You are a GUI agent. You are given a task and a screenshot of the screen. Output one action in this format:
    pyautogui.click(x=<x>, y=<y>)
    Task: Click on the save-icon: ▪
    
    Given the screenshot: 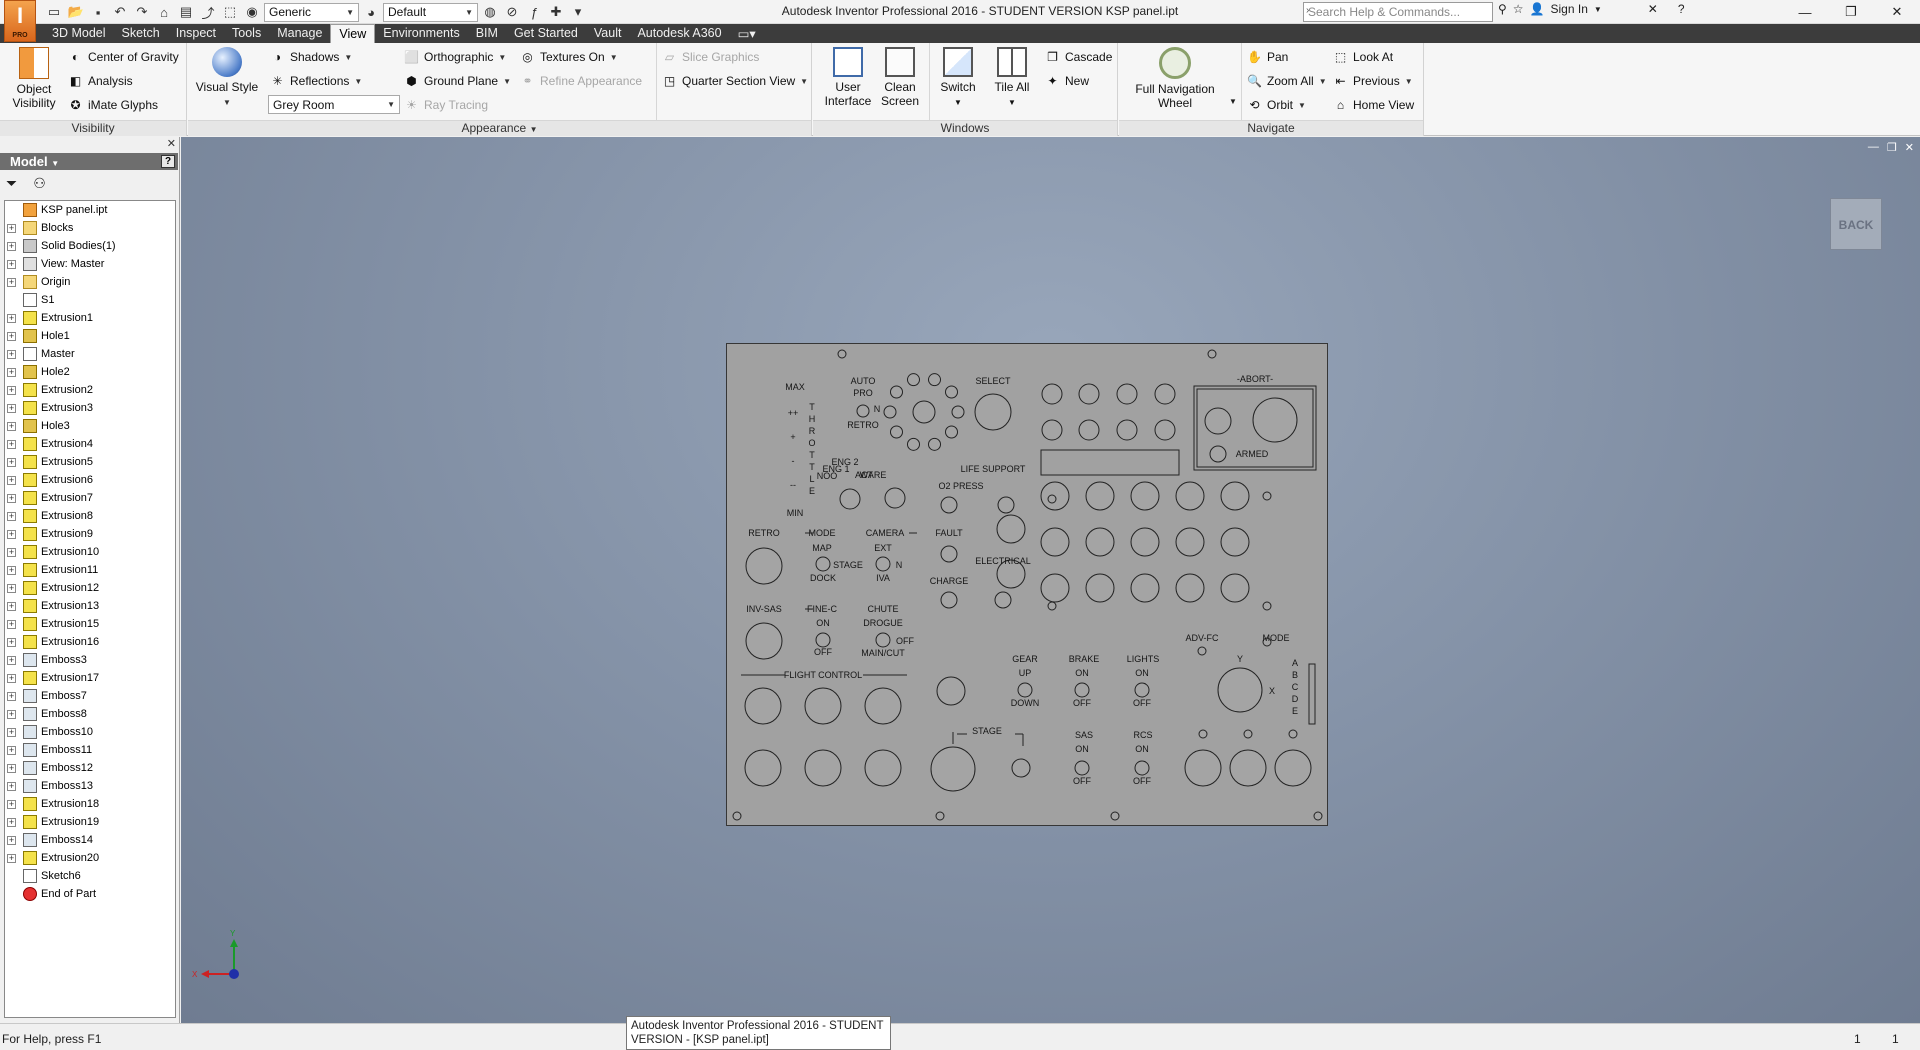 What is the action you would take?
    pyautogui.click(x=98, y=12)
    